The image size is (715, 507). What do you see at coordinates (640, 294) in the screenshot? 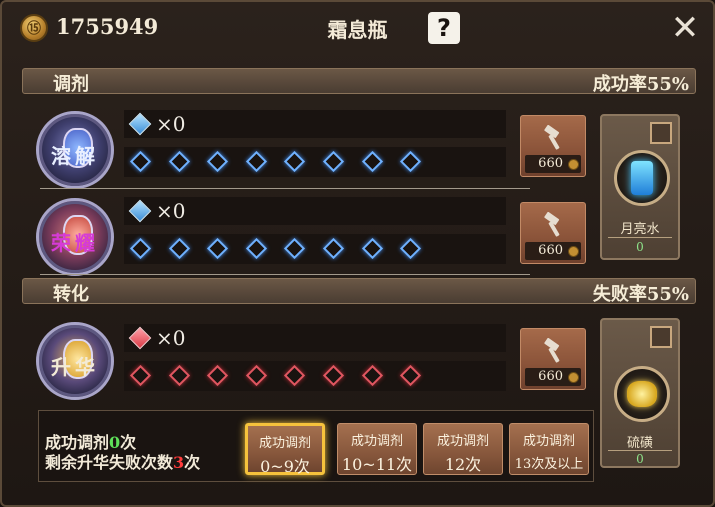
I see `transform-fail-rate: 失败率55%` at bounding box center [640, 294].